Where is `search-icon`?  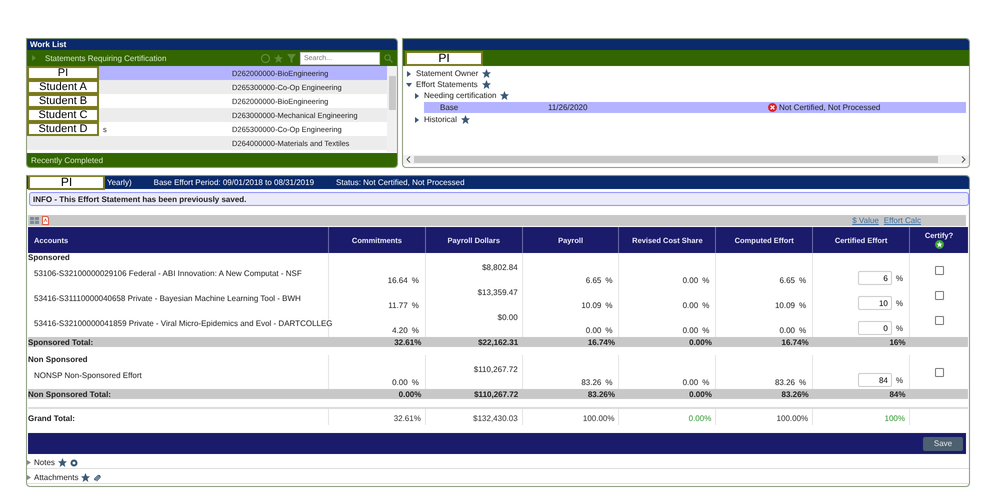
search-icon is located at coordinates (388, 58).